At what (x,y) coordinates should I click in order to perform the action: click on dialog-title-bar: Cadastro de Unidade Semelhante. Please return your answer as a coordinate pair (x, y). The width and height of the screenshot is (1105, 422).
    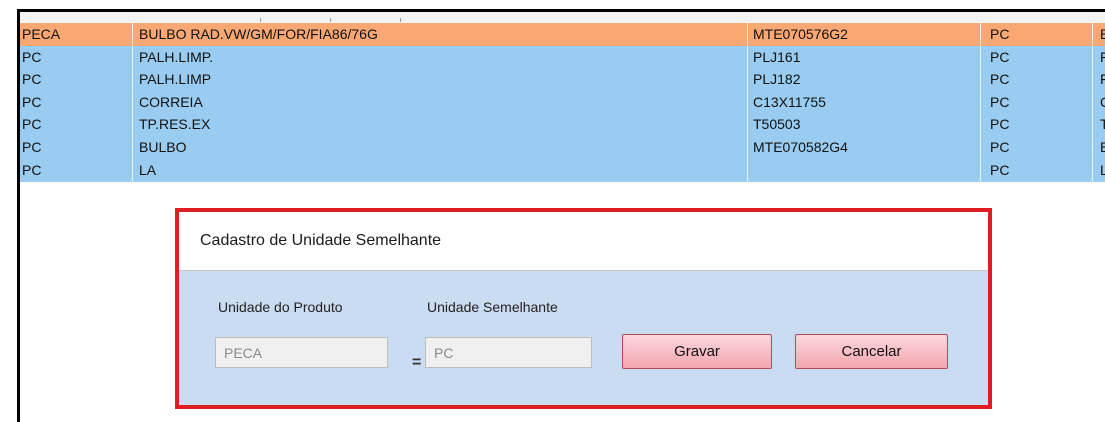
    Looking at the image, I should click on (583, 241).